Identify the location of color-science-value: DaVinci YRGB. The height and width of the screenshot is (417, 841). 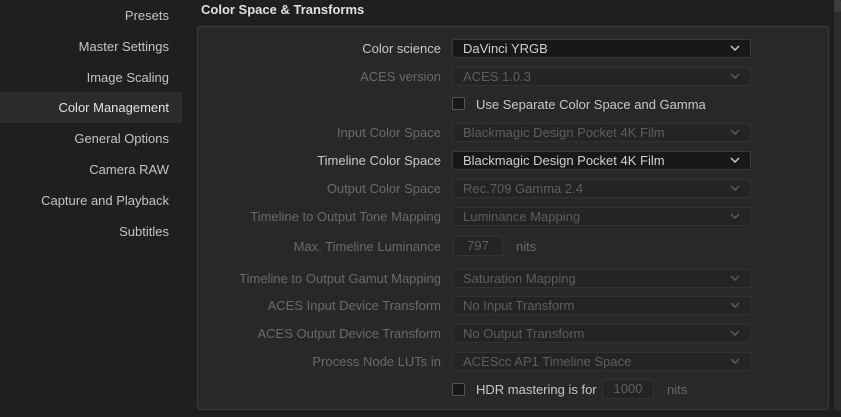
(505, 48).